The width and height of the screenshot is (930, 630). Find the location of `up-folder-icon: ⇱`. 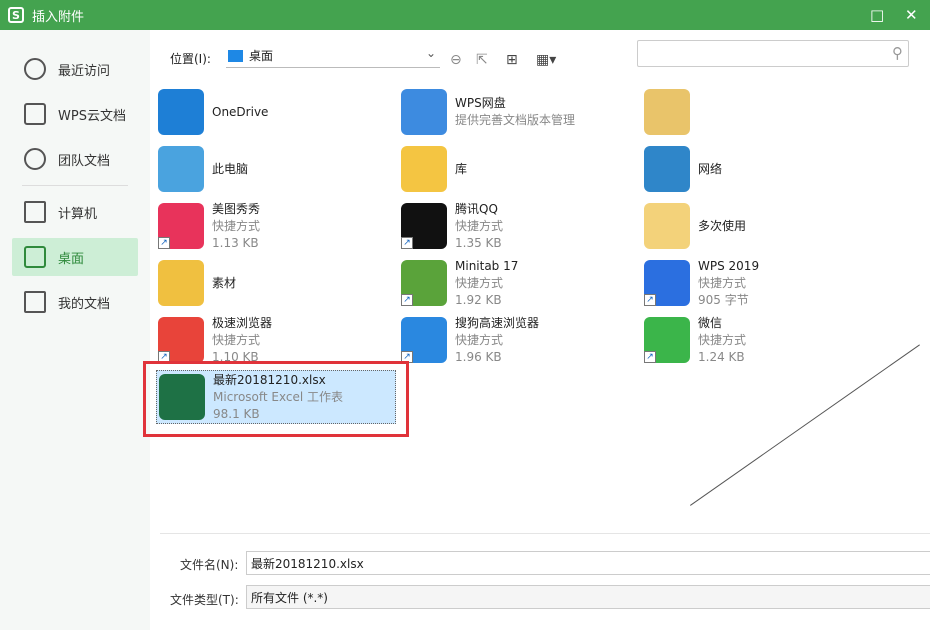

up-folder-icon: ⇱ is located at coordinates (482, 60).